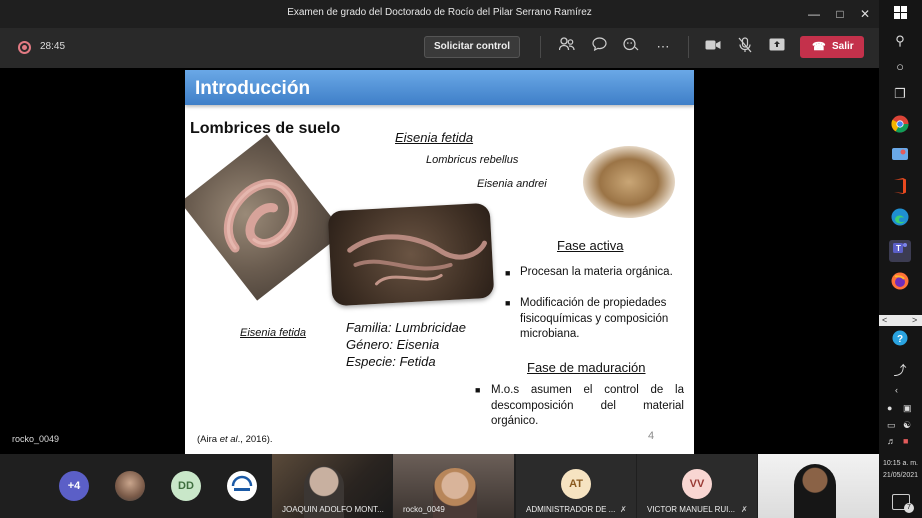 This screenshot has height=518, width=922. Describe the element at coordinates (891, 441) in the screenshot. I see `volume-icon: ♬` at that location.